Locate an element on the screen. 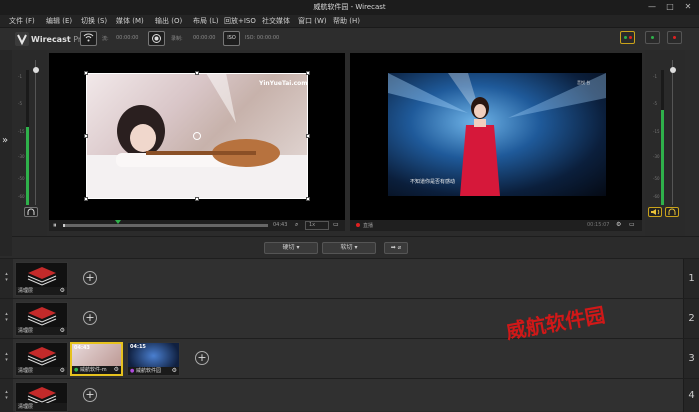  menu-layout: 布局 (L) is located at coordinates (206, 21).